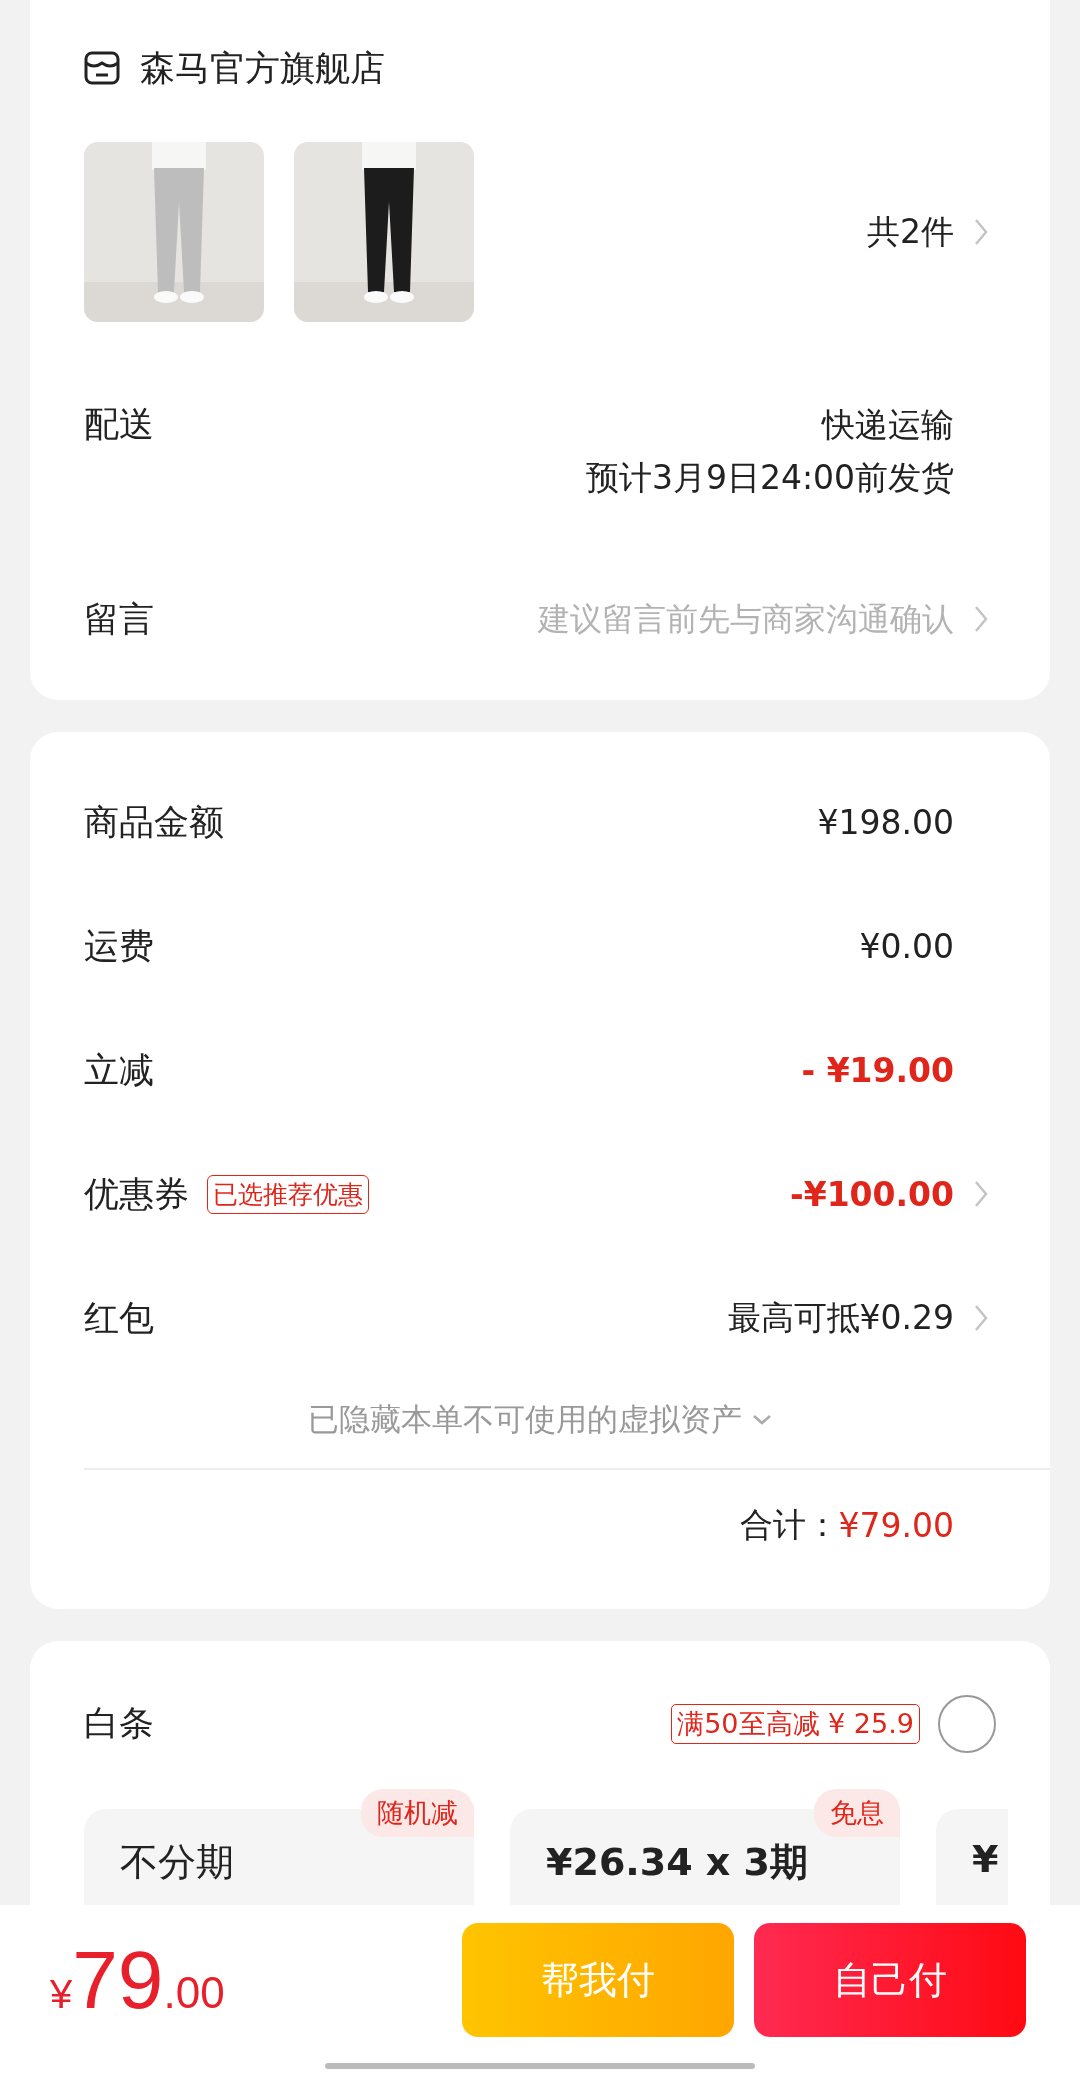  Describe the element at coordinates (967, 1723) in the screenshot. I see `radio-button` at that location.